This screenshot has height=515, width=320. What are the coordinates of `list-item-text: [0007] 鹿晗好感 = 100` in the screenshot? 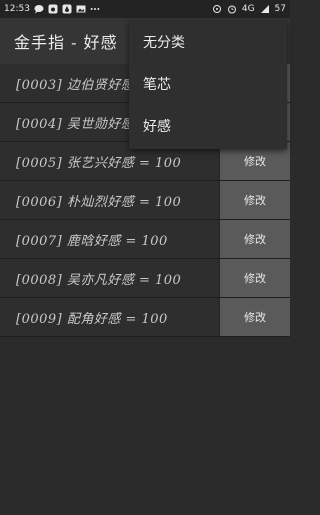 It's located at (109, 239).